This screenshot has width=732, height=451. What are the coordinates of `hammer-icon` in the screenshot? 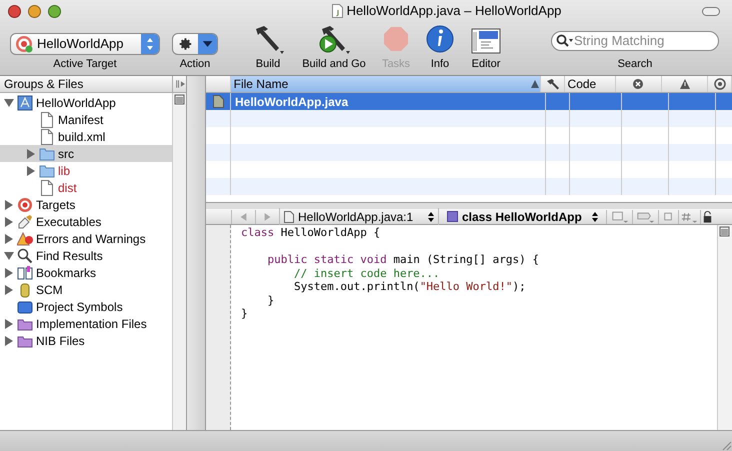 It's located at (552, 84).